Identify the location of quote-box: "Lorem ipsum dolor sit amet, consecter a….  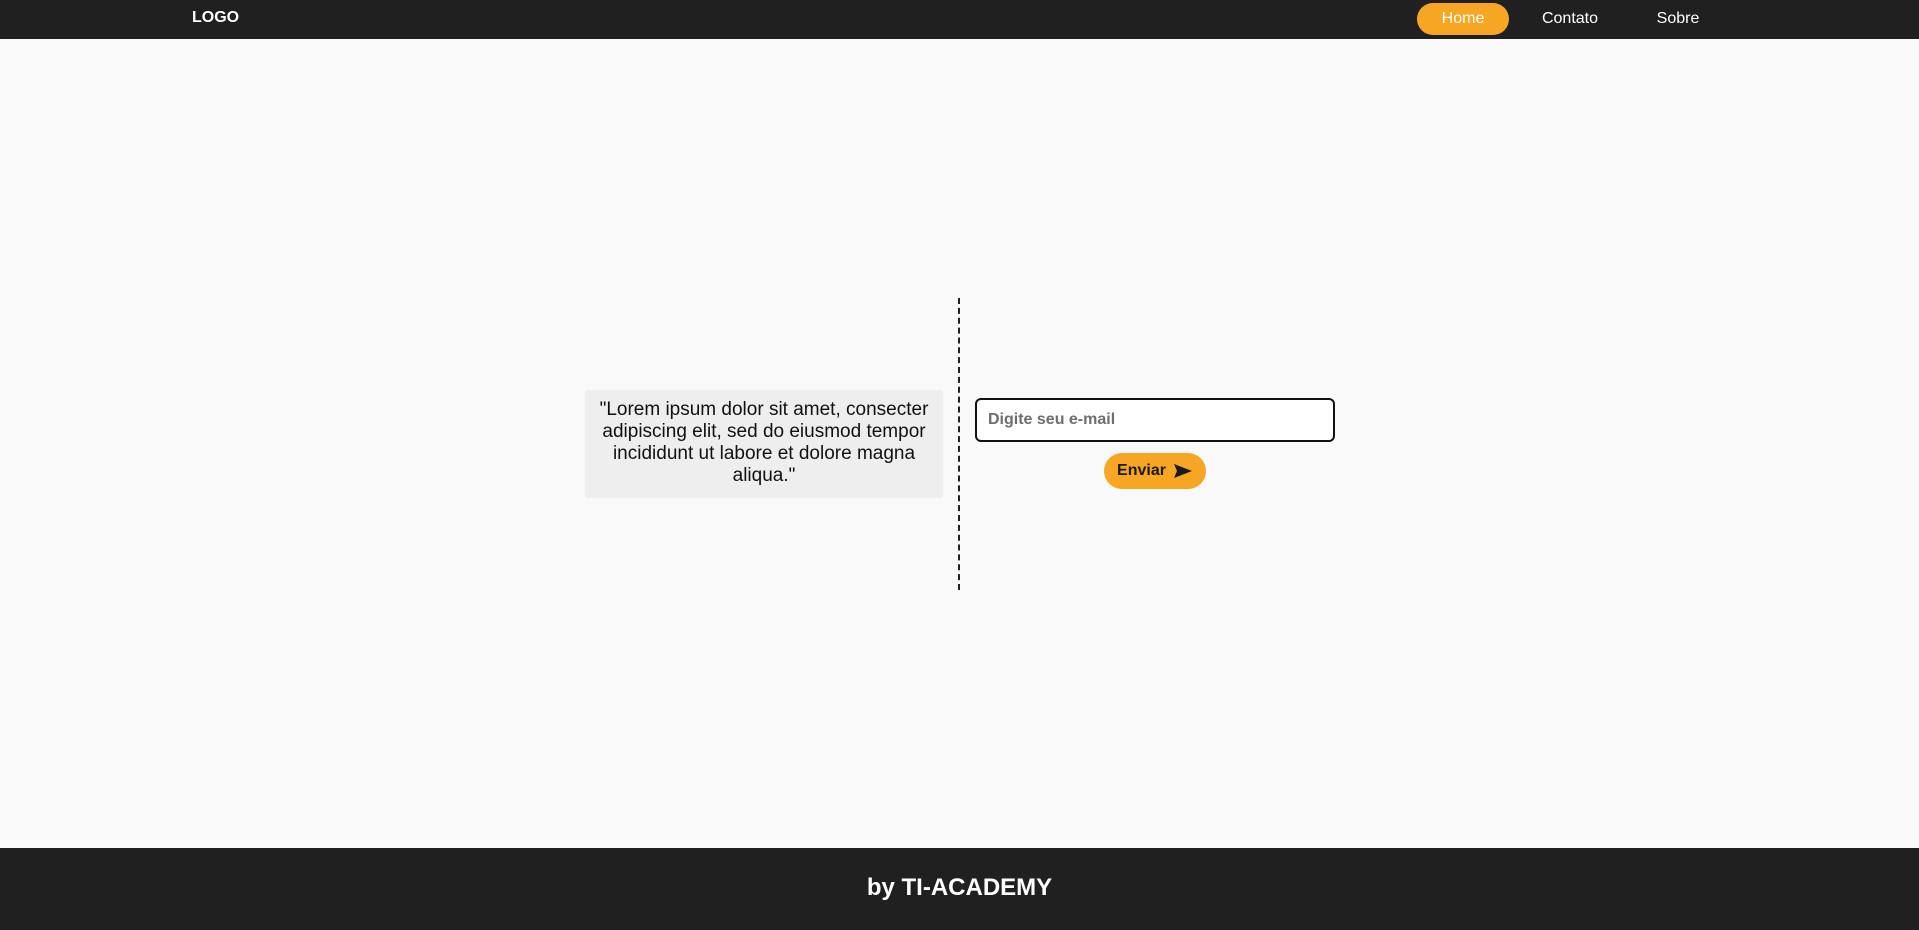
(764, 444).